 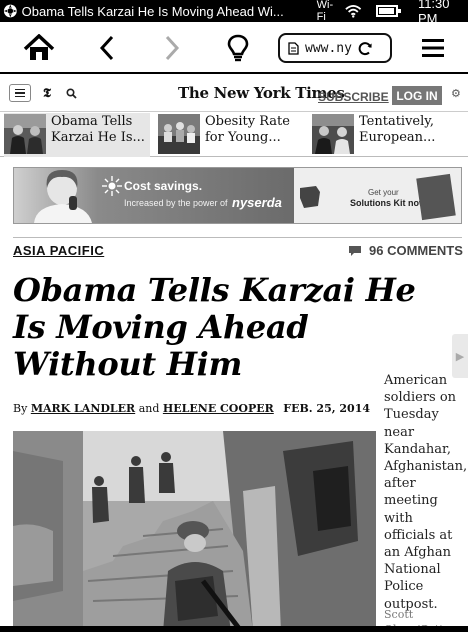 I want to click on reload-icon, so click(x=365, y=48).